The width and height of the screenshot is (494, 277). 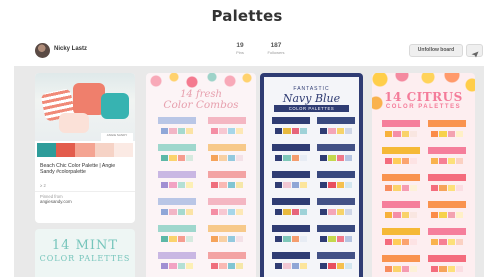 I want to click on avatar, so click(x=42, y=50).